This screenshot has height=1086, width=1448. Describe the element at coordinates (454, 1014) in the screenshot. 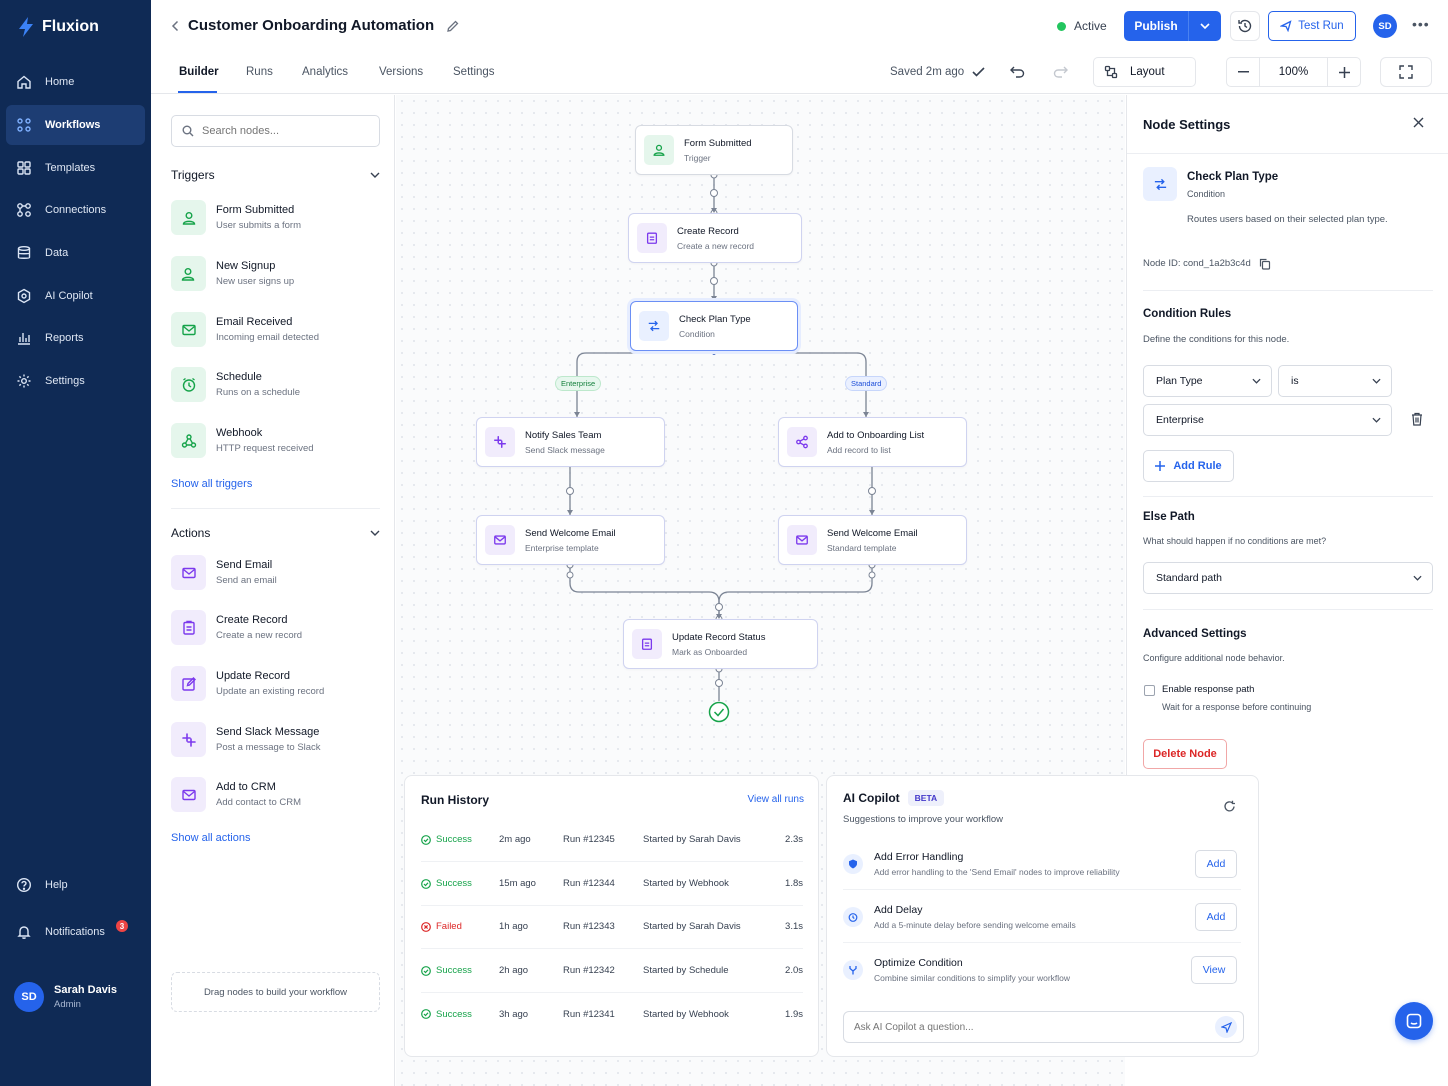

I see `run-status: Success` at that location.